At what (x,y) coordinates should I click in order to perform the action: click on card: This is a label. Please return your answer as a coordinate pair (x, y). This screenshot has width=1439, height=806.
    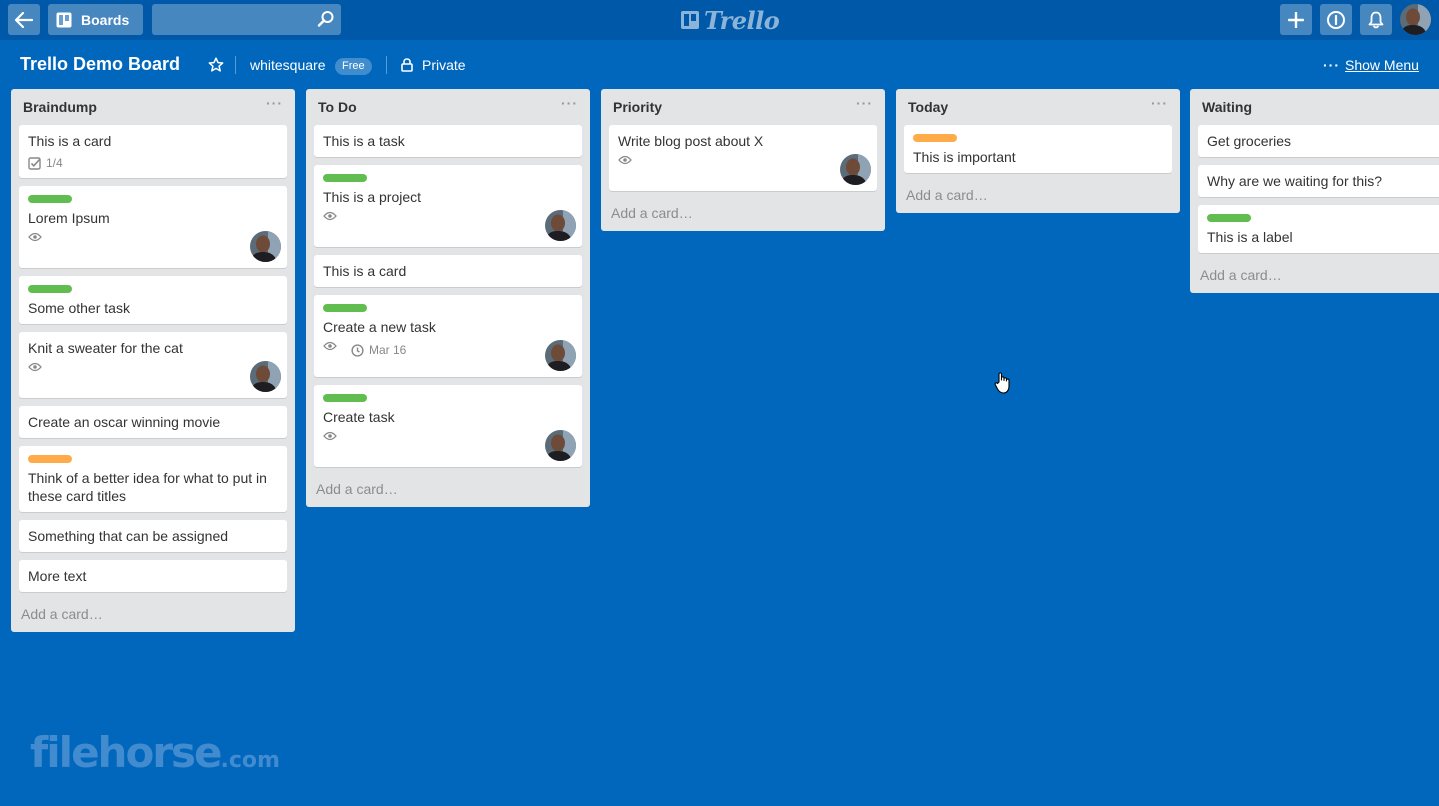
    Looking at the image, I should click on (1318, 229).